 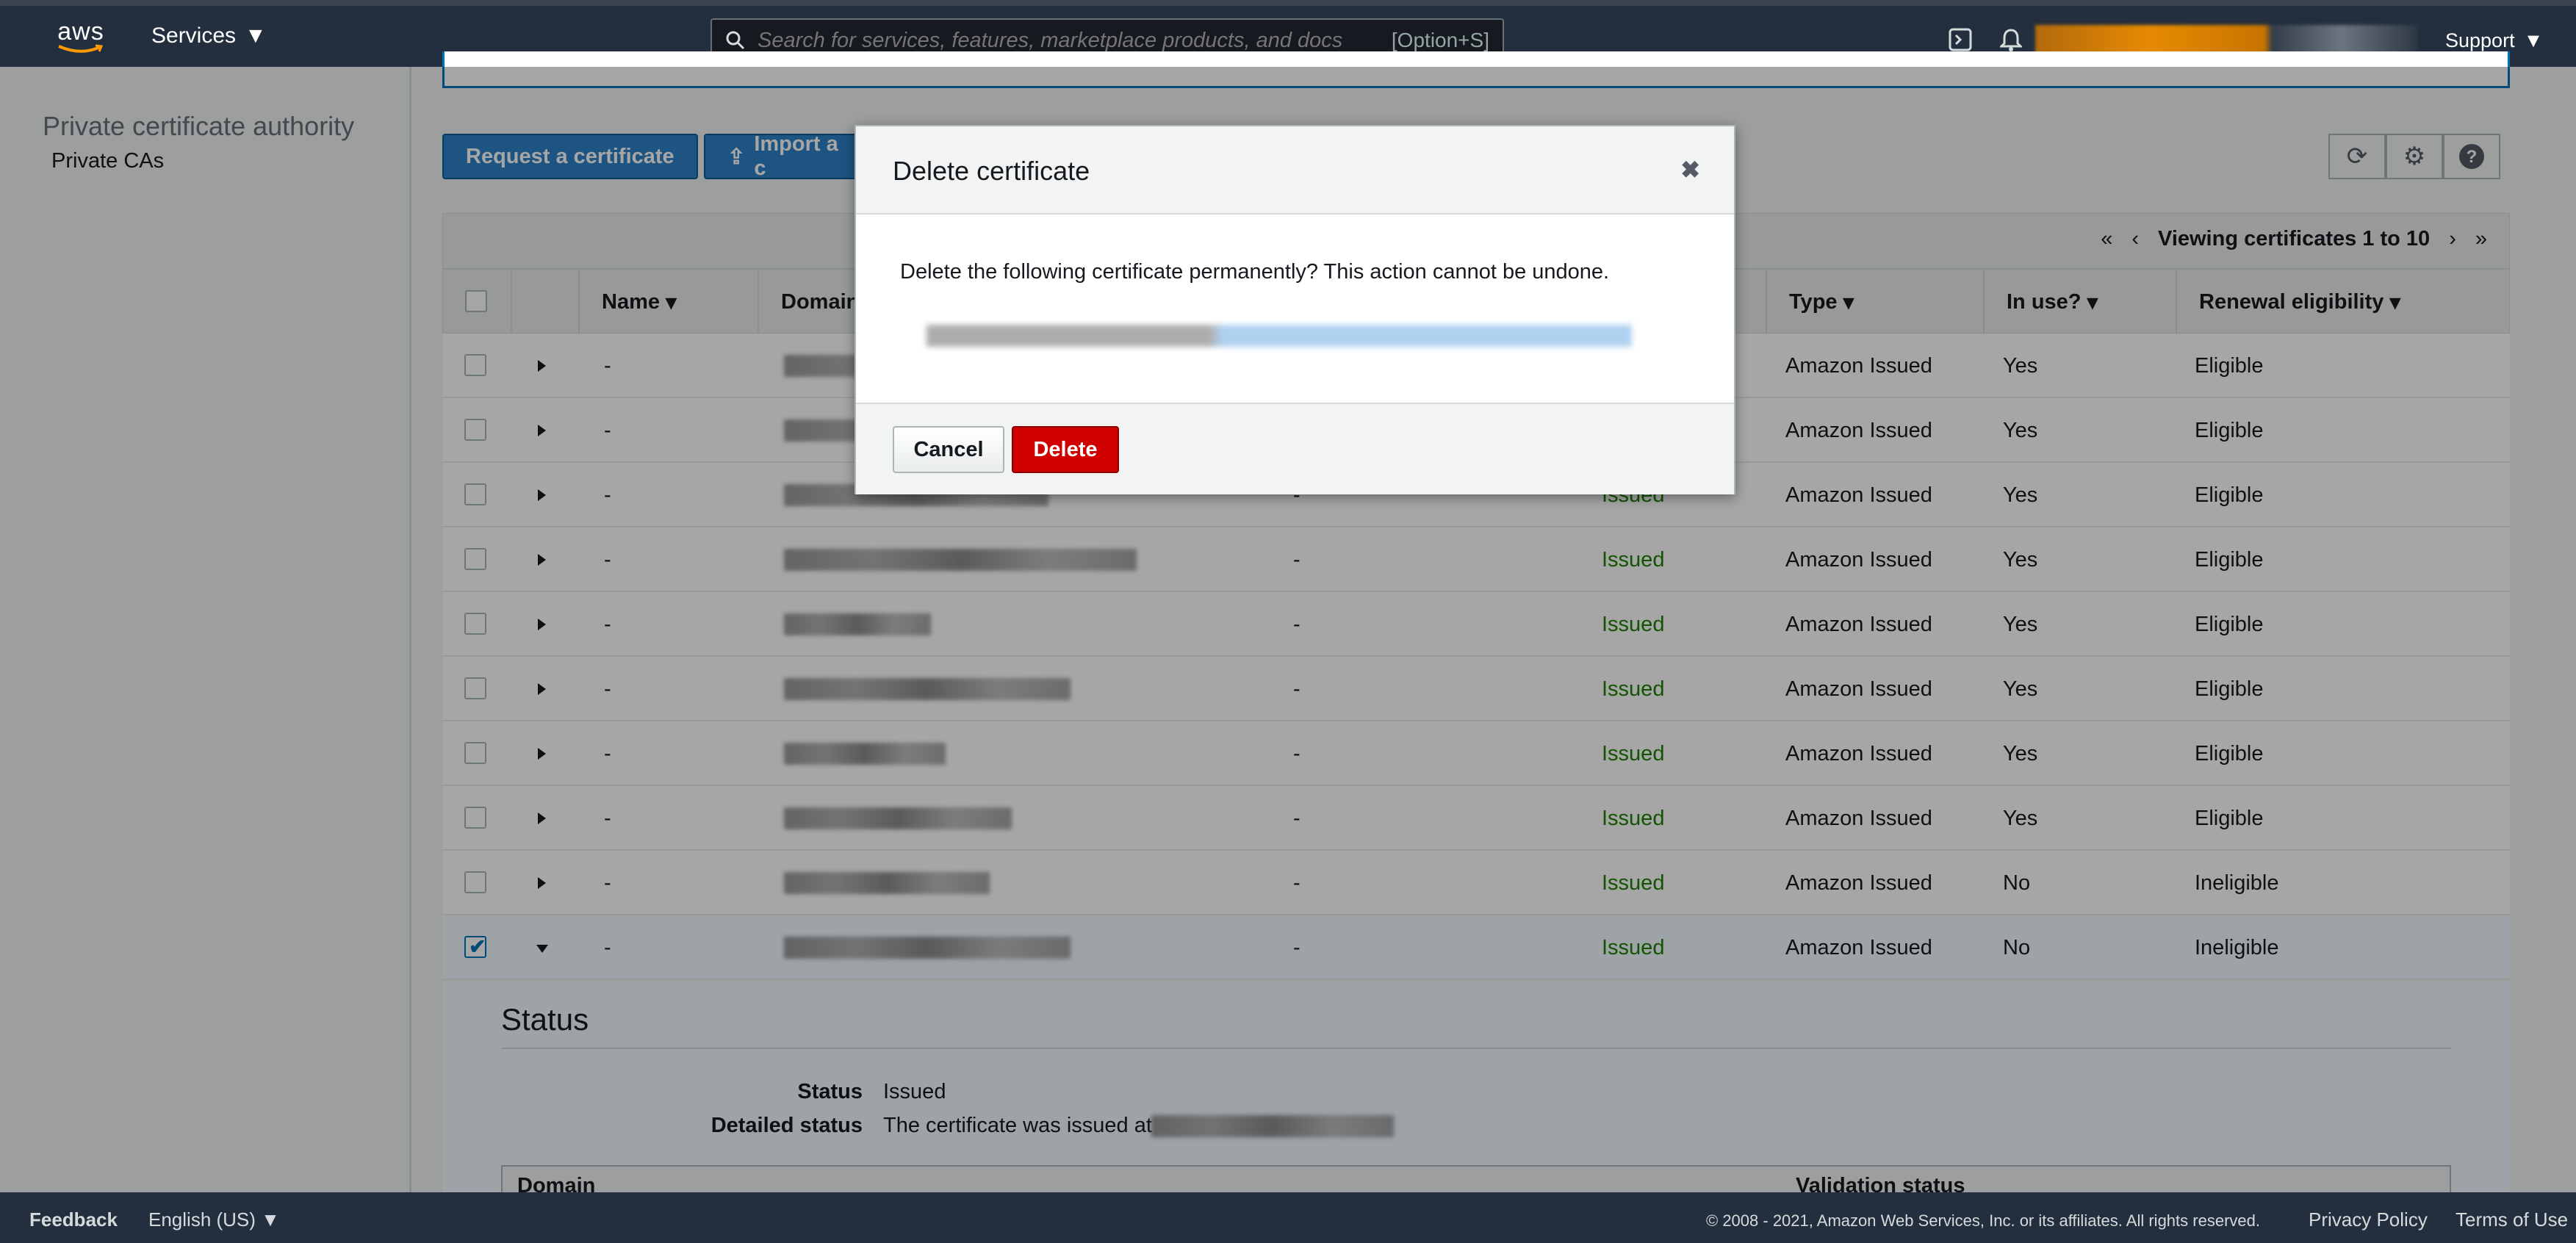 I want to click on close-icon: ✖, so click(x=1690, y=170).